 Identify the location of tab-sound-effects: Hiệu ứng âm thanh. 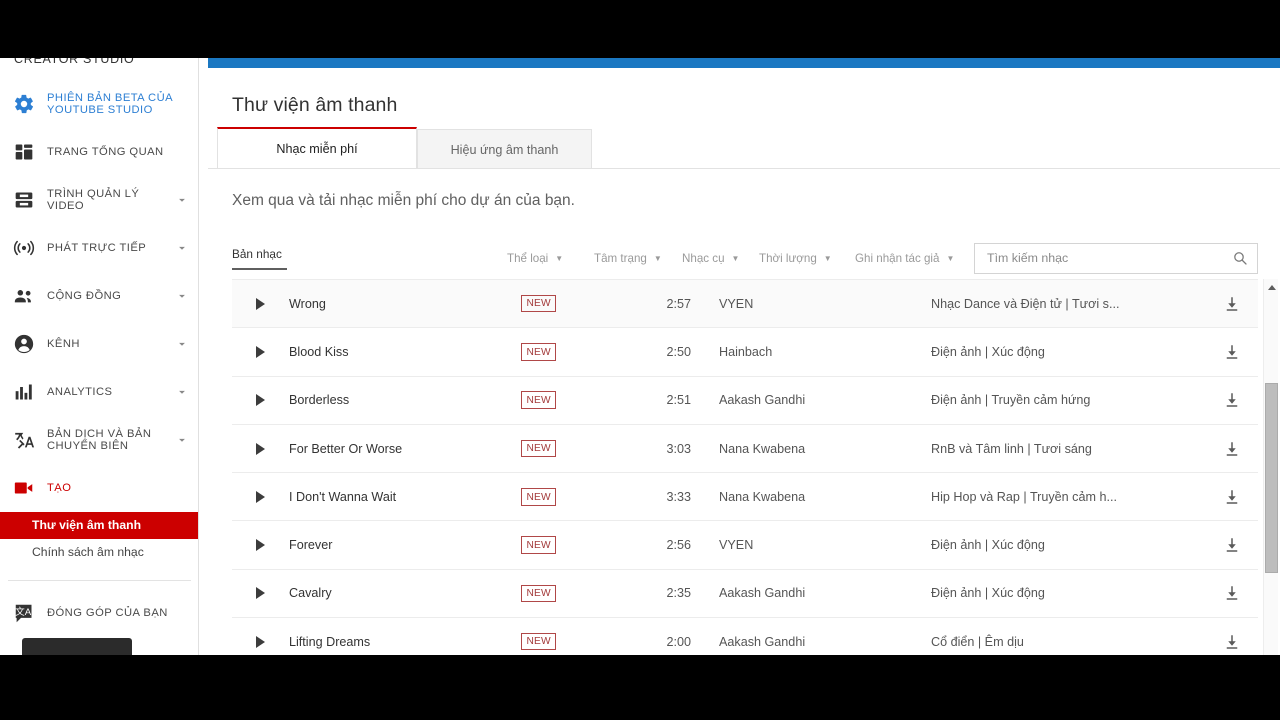
(504, 149).